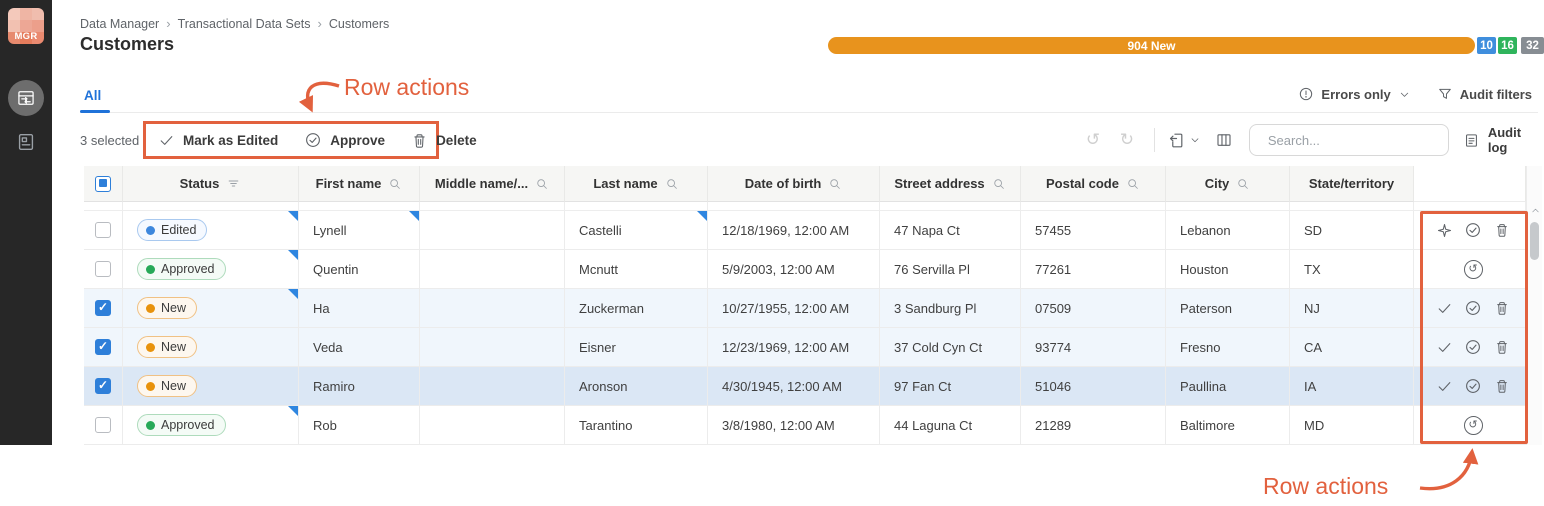 The width and height of the screenshot is (1544, 506). What do you see at coordinates (1093, 308) in the screenshot?
I see `postal-code-cell: 07509` at bounding box center [1093, 308].